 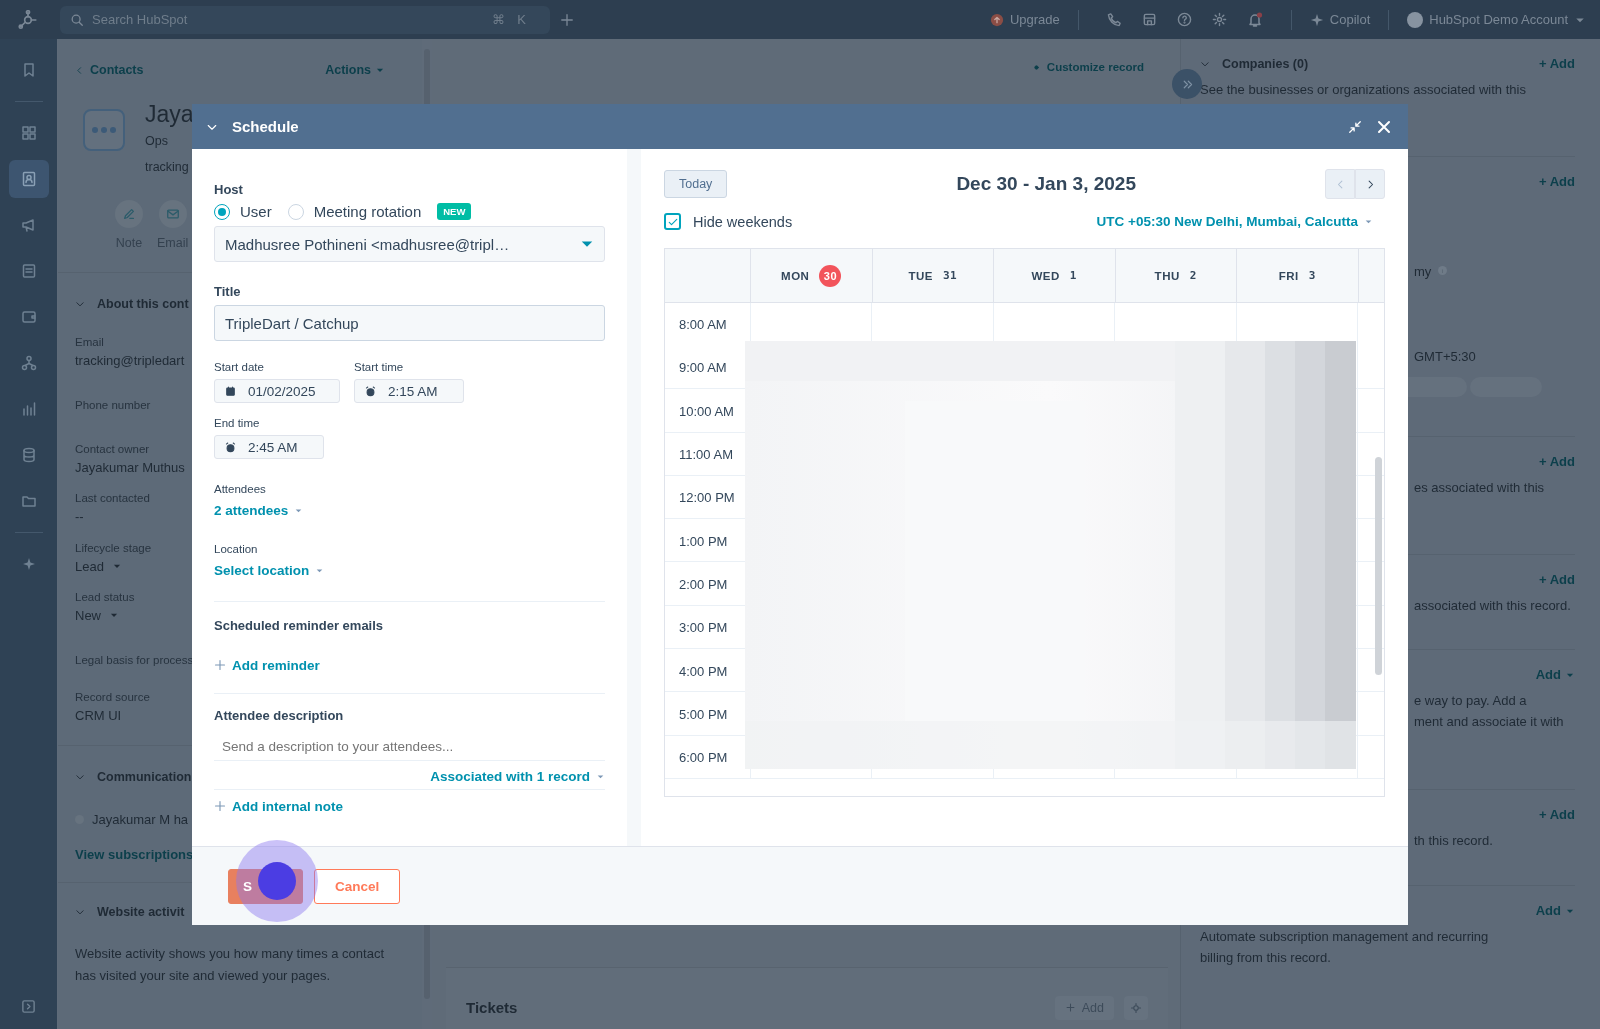 I want to click on email-icon, so click(x=172, y=214).